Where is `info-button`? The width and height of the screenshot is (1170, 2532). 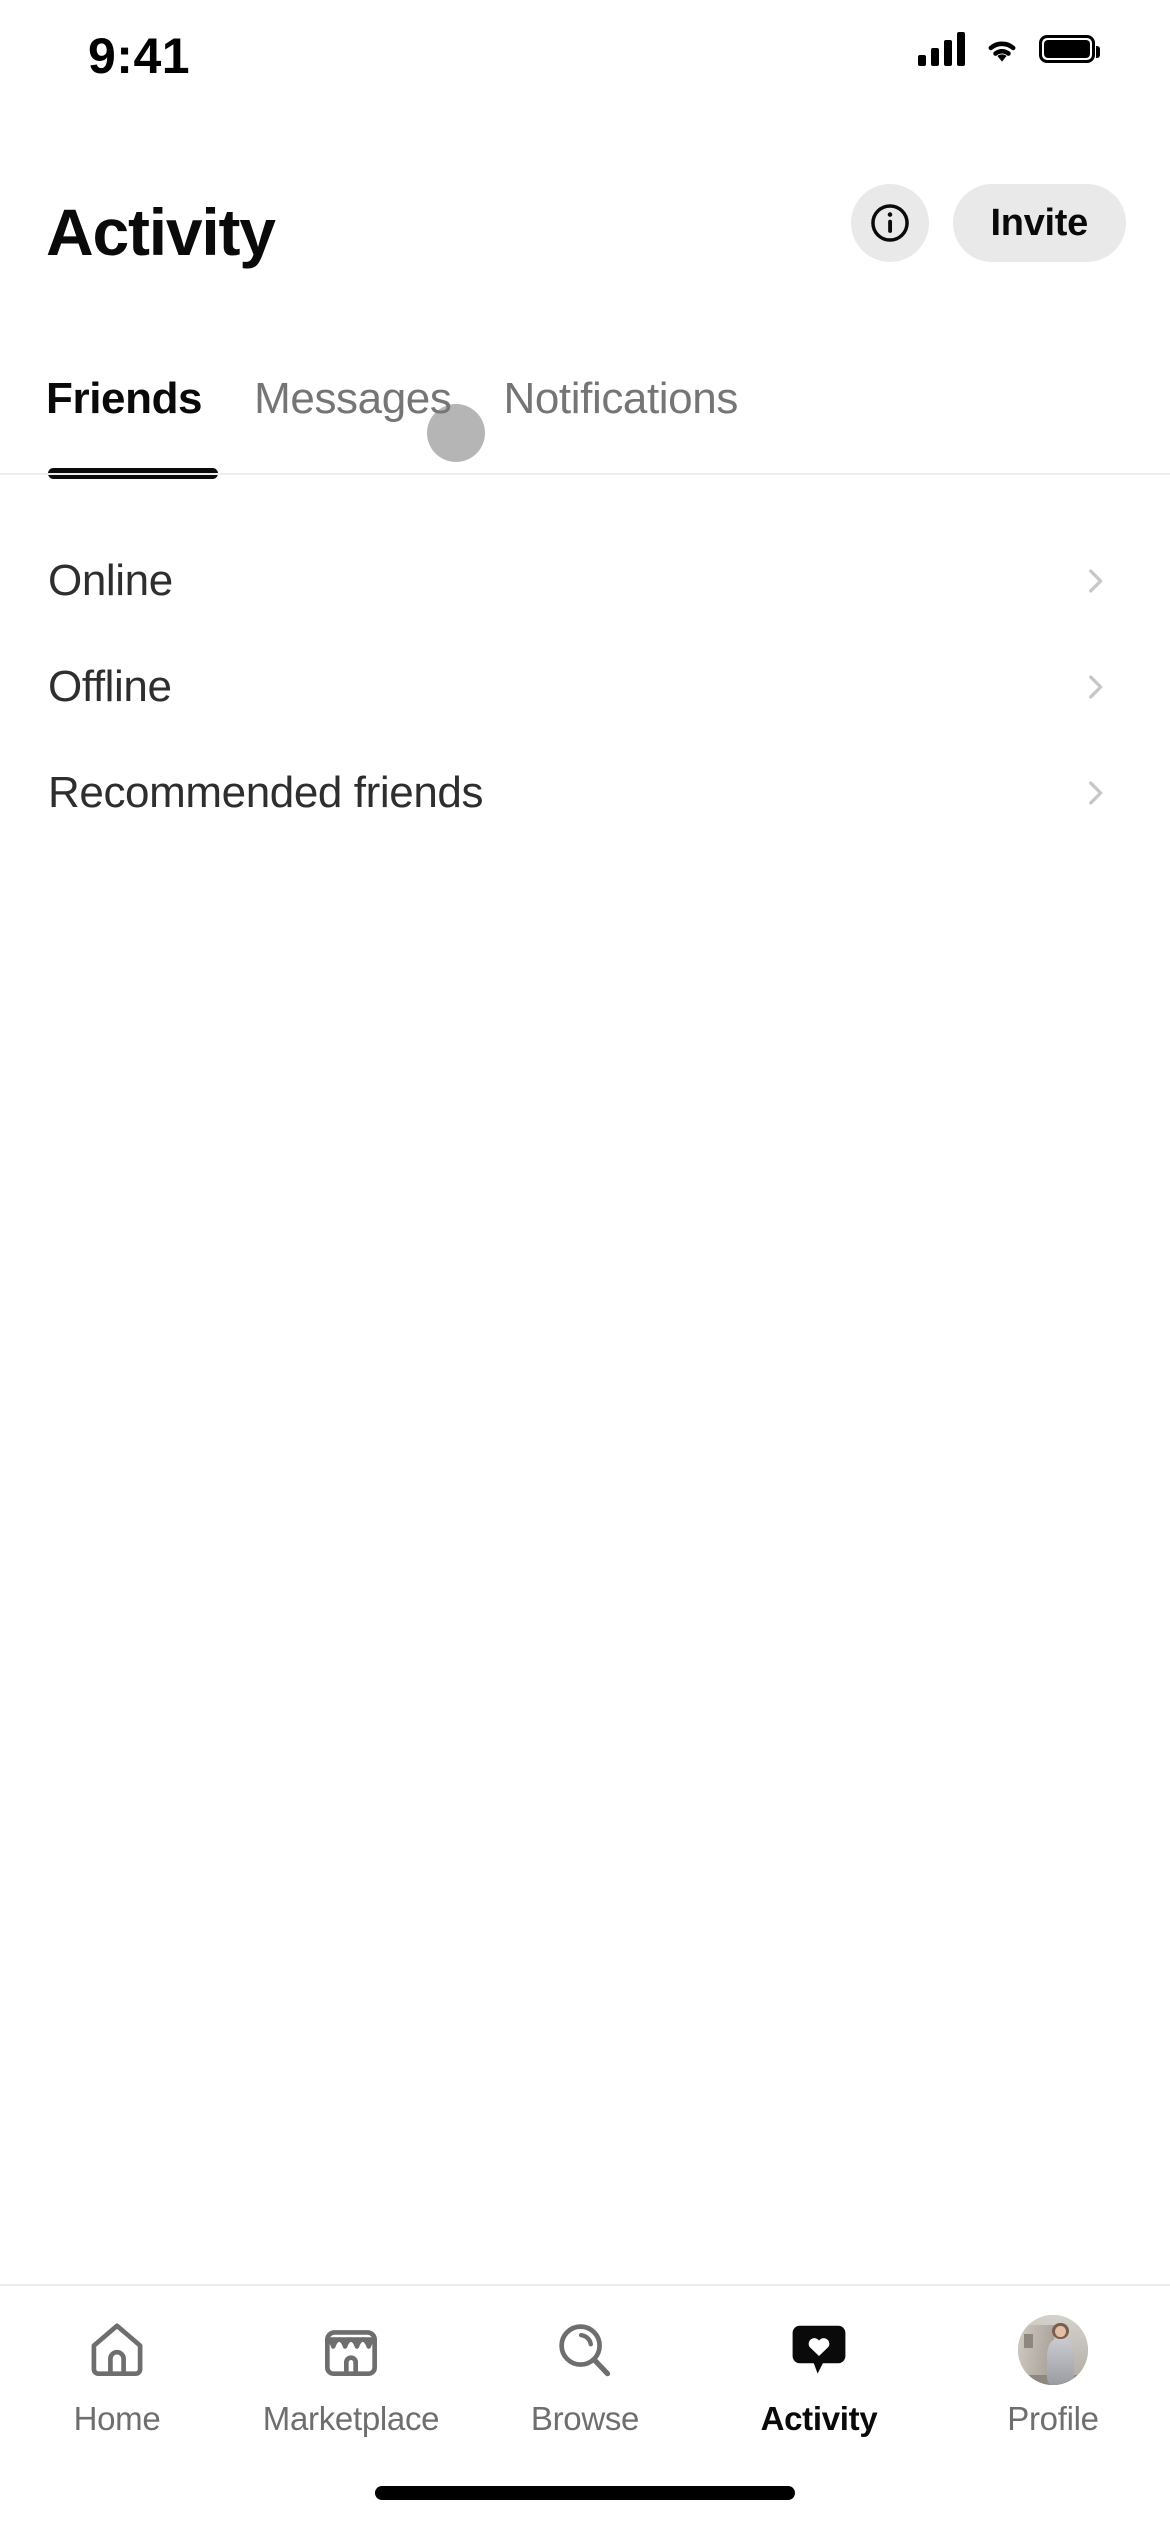 info-button is located at coordinates (889, 223).